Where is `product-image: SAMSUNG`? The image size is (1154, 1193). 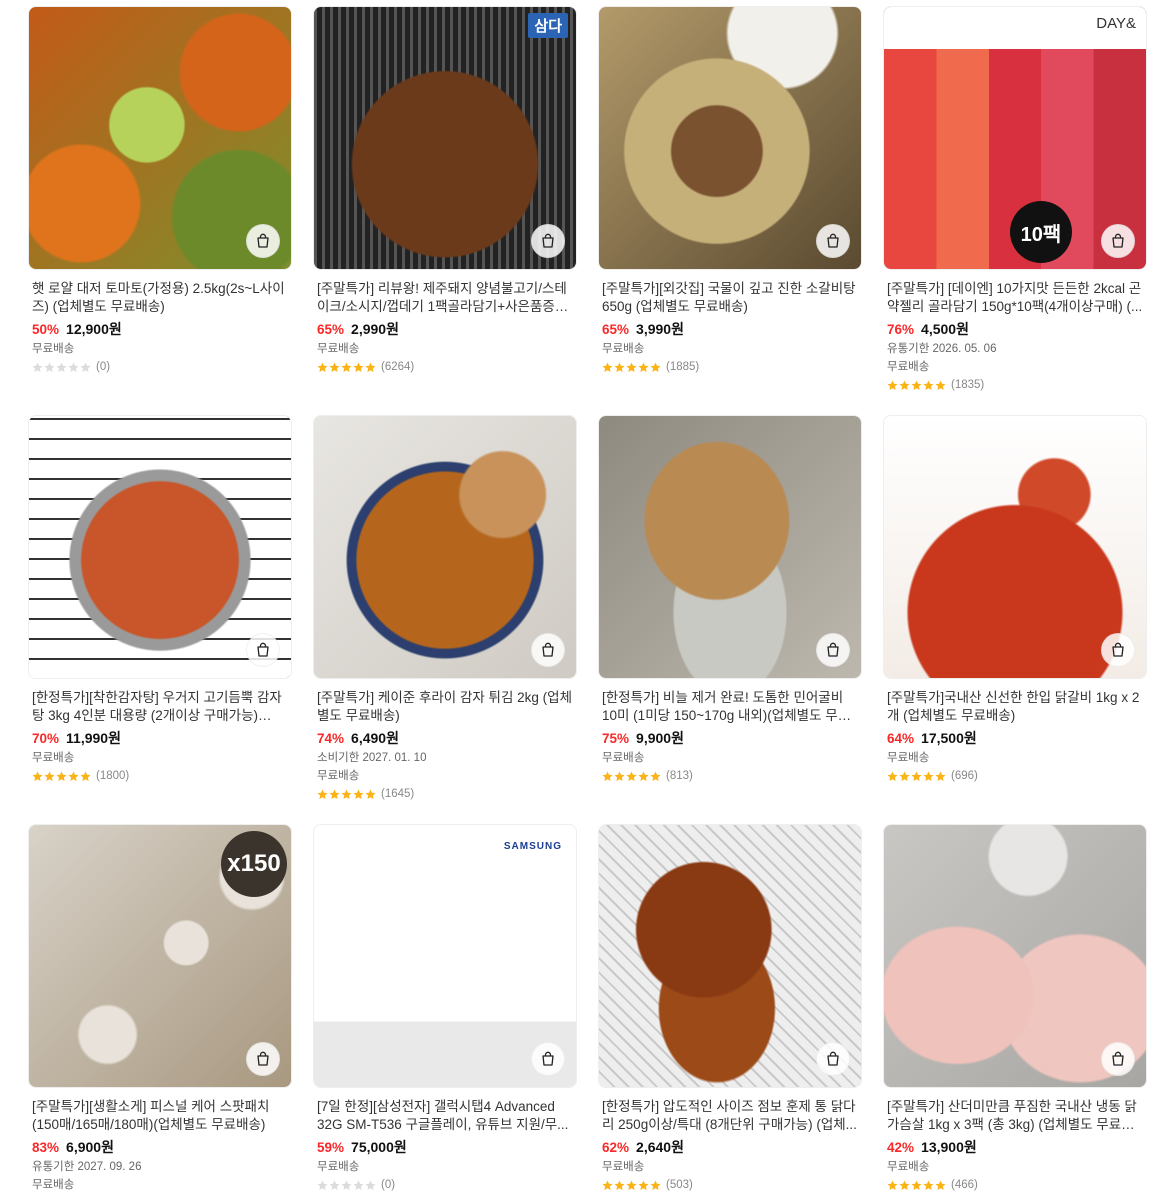
product-image: SAMSUNG is located at coordinates (445, 956).